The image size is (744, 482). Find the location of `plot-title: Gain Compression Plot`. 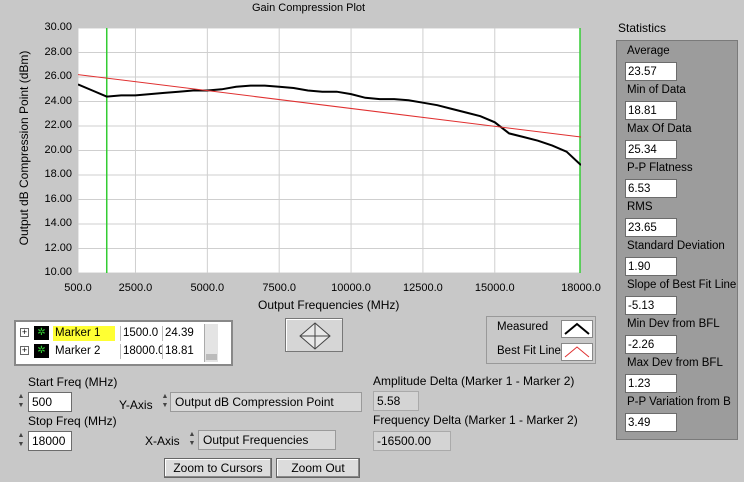

plot-title: Gain Compression Plot is located at coordinates (309, 8).